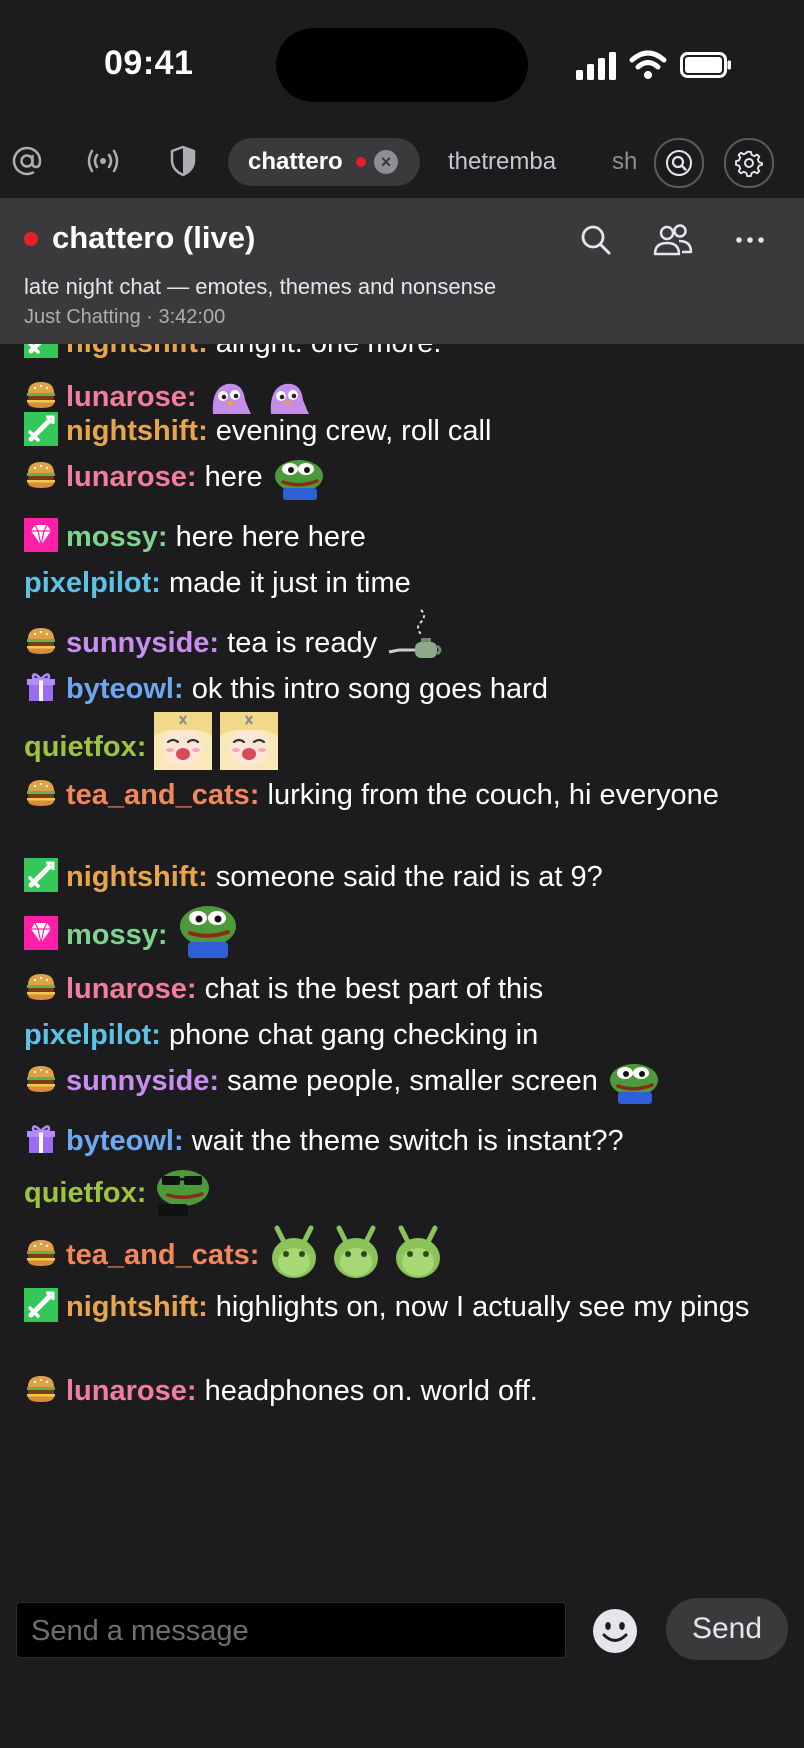  I want to click on chat-message: byteowl: ok this intro song goes hard, so click(404, 689).